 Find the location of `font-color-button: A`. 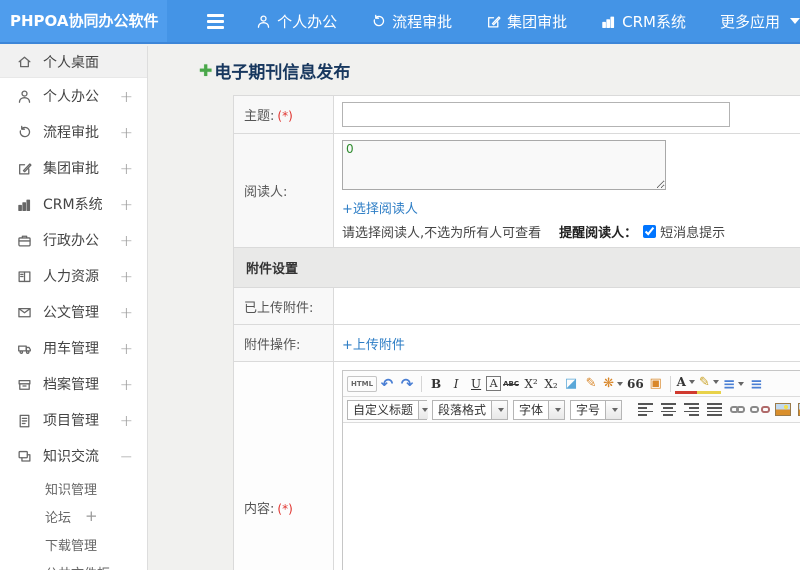

font-color-button: A is located at coordinates (685, 383).